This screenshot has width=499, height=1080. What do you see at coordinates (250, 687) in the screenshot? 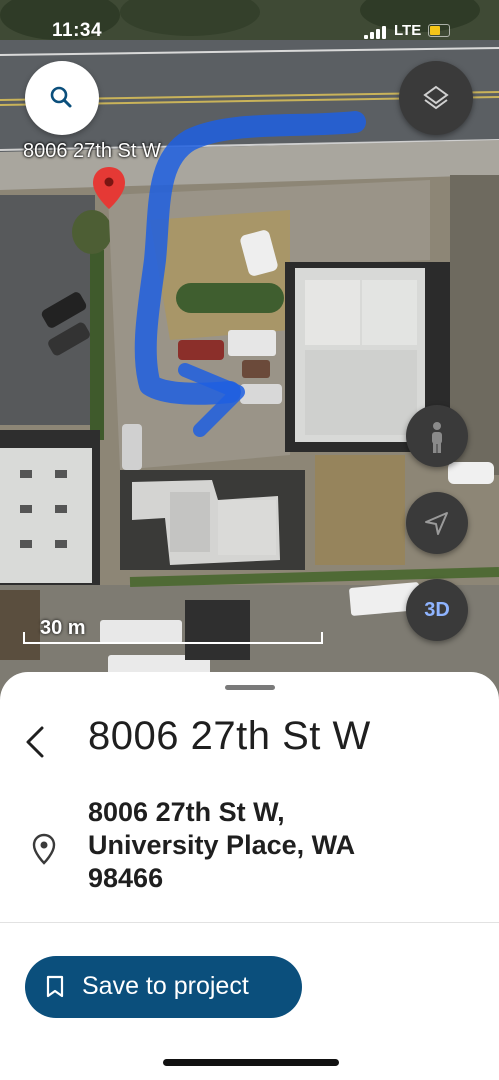
I see `sheet-drag-handle` at bounding box center [250, 687].